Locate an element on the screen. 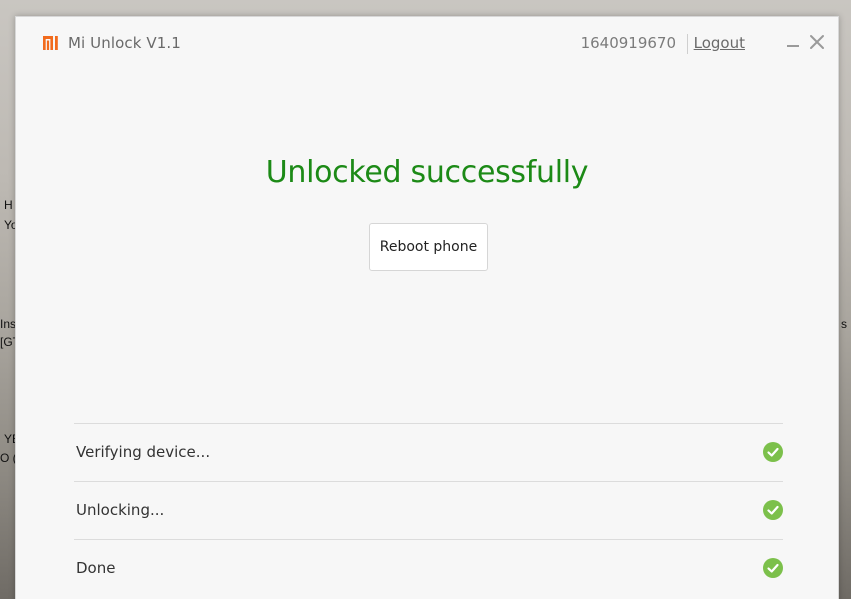 The width and height of the screenshot is (851, 599). divider is located at coordinates (687, 44).